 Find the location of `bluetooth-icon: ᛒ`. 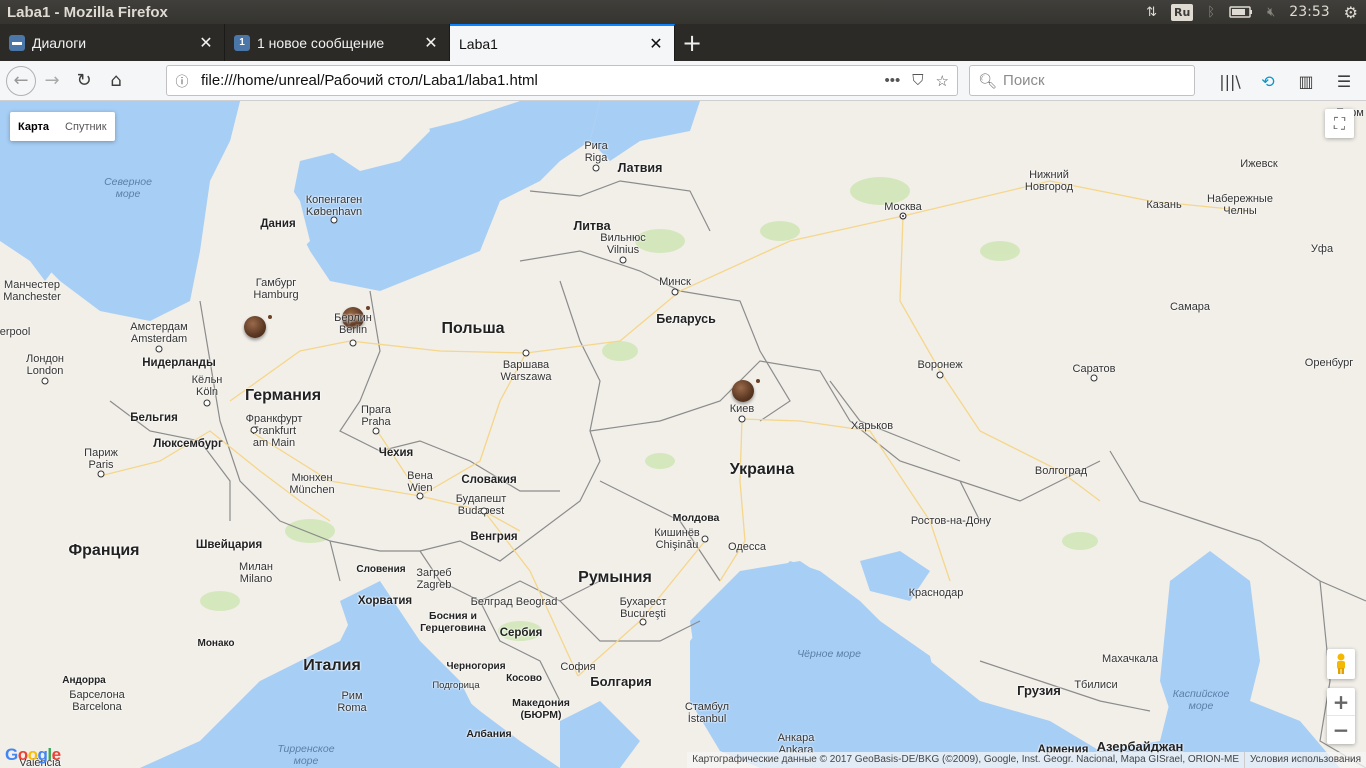

bluetooth-icon: ᛒ is located at coordinates (1211, 12).